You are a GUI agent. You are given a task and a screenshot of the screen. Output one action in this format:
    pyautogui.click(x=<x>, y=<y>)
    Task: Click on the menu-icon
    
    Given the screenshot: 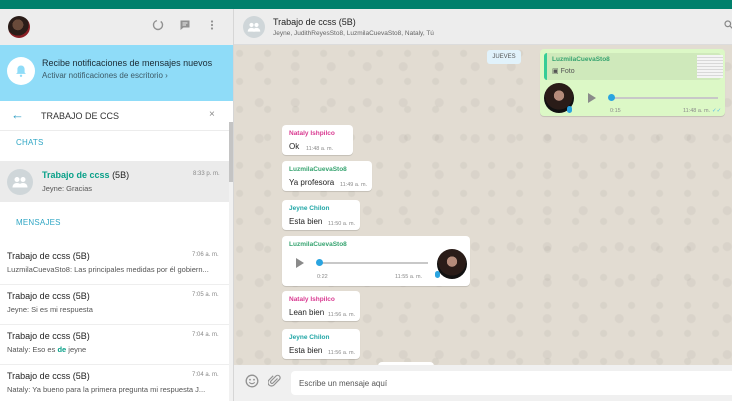 What is the action you would take?
    pyautogui.click(x=212, y=26)
    